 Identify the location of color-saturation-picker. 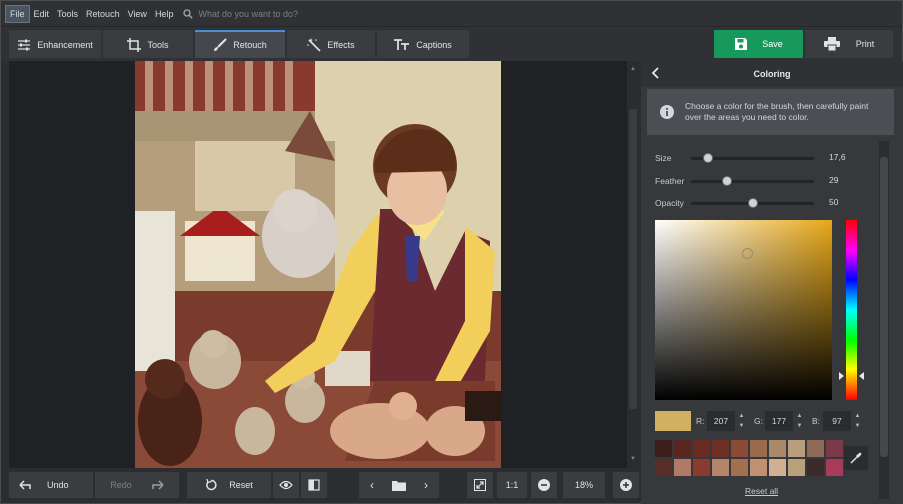
(743, 310).